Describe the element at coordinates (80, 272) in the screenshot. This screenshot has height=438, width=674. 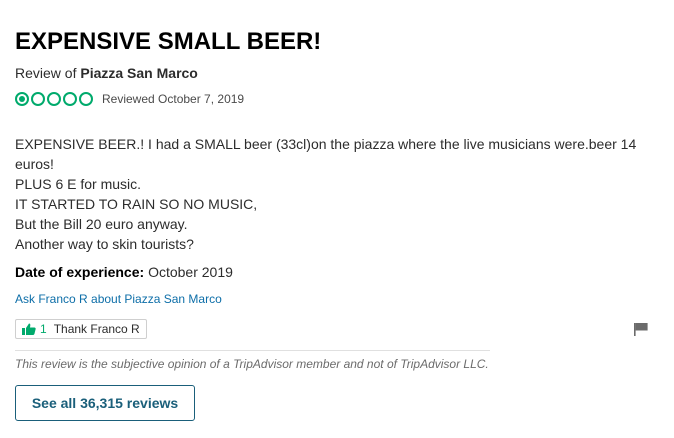
I see `date-of-experience-label: Date of experience:` at that location.